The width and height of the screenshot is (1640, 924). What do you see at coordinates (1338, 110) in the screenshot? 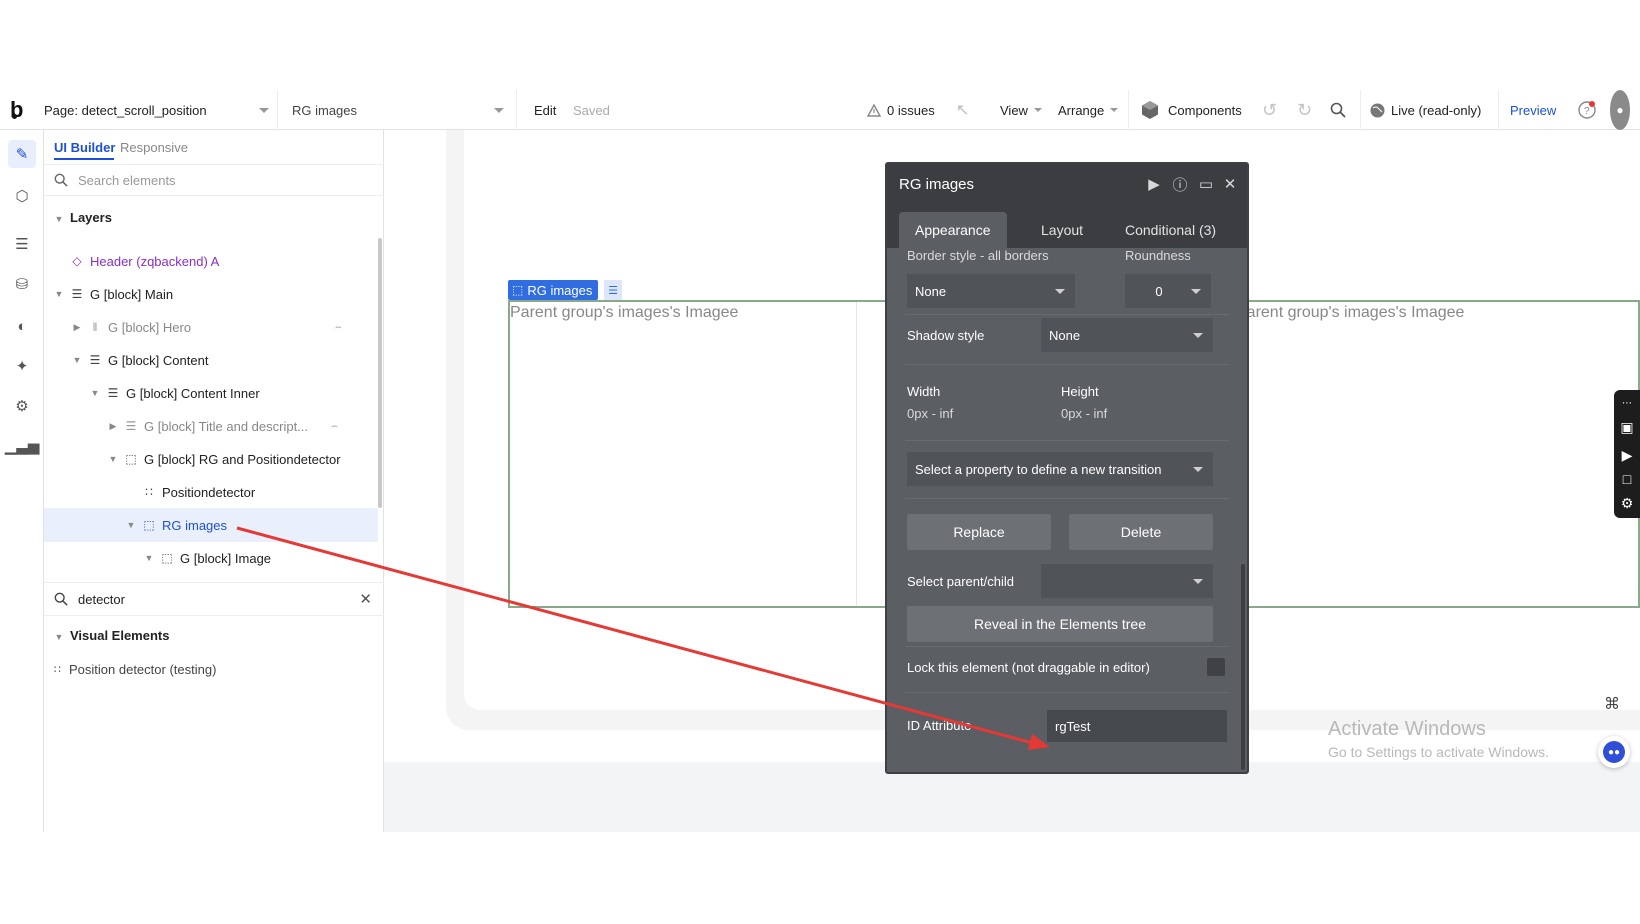
I see `search-icon` at bounding box center [1338, 110].